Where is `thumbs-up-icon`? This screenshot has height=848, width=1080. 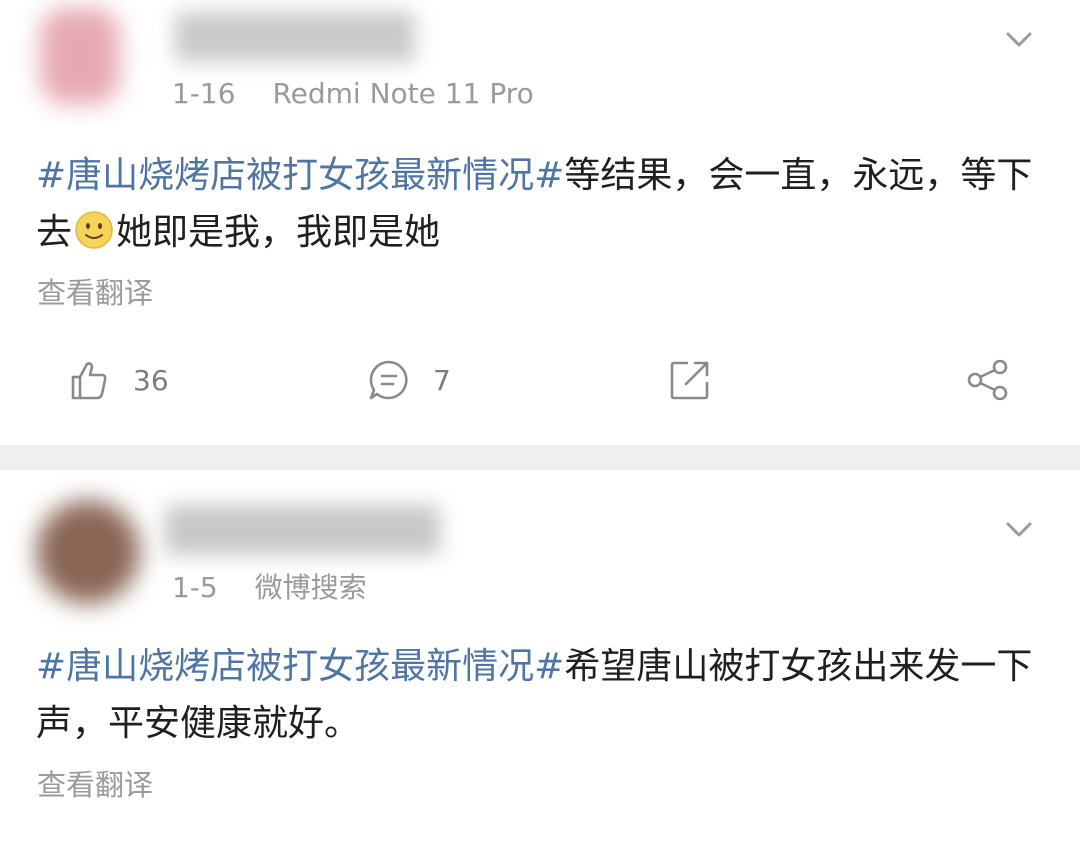 thumbs-up-icon is located at coordinates (89, 381).